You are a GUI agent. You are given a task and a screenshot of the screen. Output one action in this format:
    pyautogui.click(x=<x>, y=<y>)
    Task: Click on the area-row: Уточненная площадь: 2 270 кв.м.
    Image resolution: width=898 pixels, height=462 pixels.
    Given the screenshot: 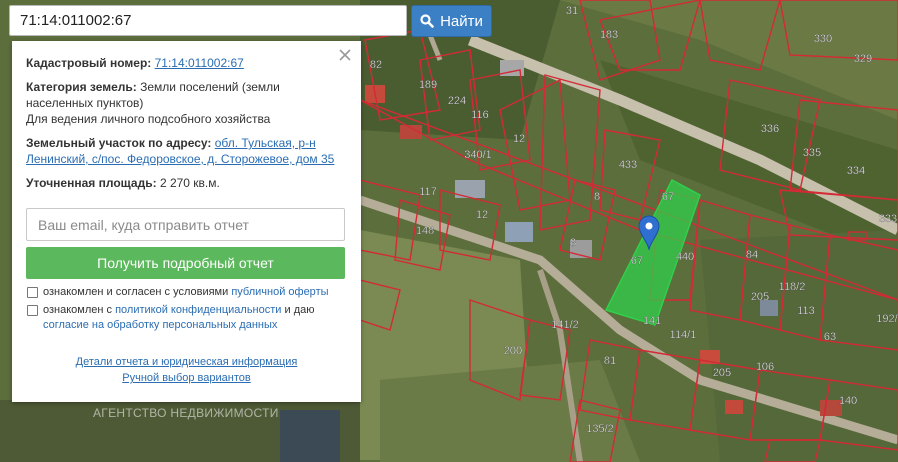 What is the action you would take?
    pyautogui.click(x=186, y=183)
    